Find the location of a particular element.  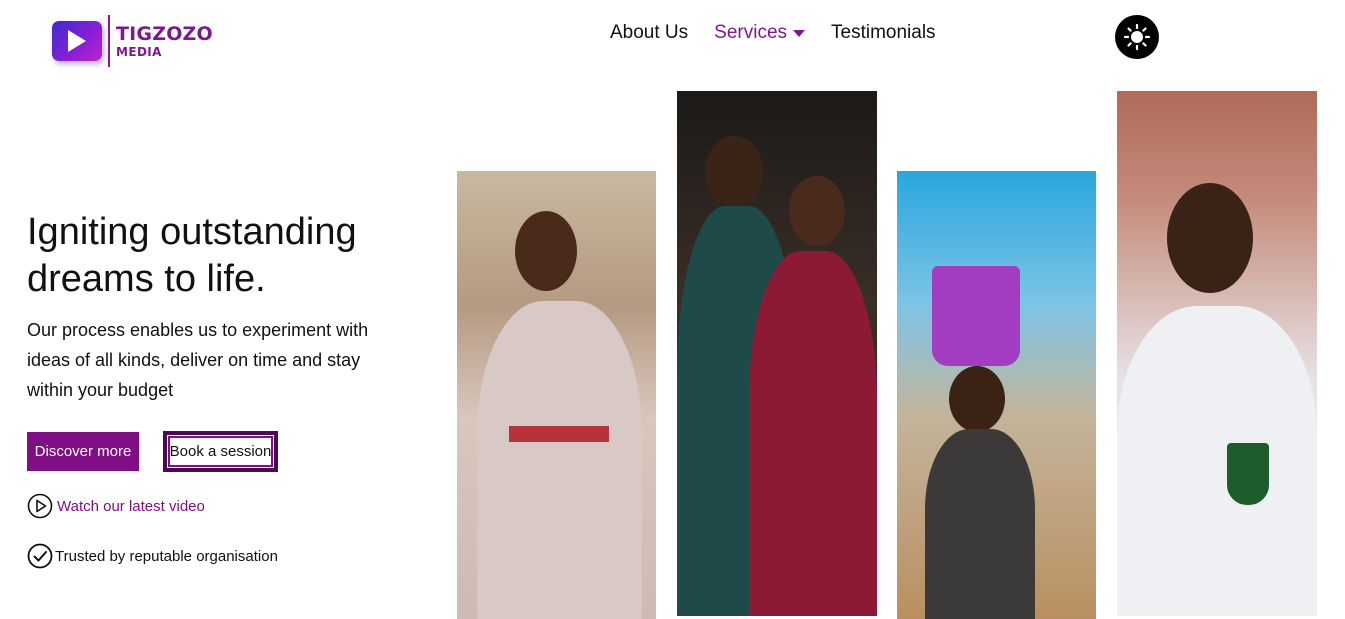

play-logo-icon is located at coordinates (78, 41).